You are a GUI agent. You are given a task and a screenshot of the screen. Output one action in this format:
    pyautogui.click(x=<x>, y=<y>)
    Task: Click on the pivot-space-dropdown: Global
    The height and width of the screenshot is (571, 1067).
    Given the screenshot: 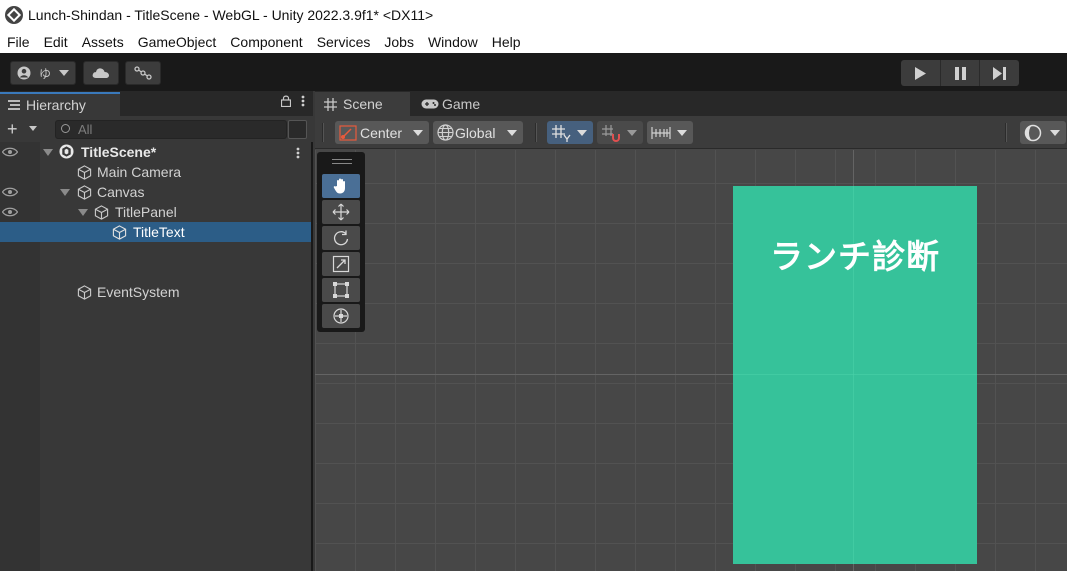 What is the action you would take?
    pyautogui.click(x=478, y=132)
    